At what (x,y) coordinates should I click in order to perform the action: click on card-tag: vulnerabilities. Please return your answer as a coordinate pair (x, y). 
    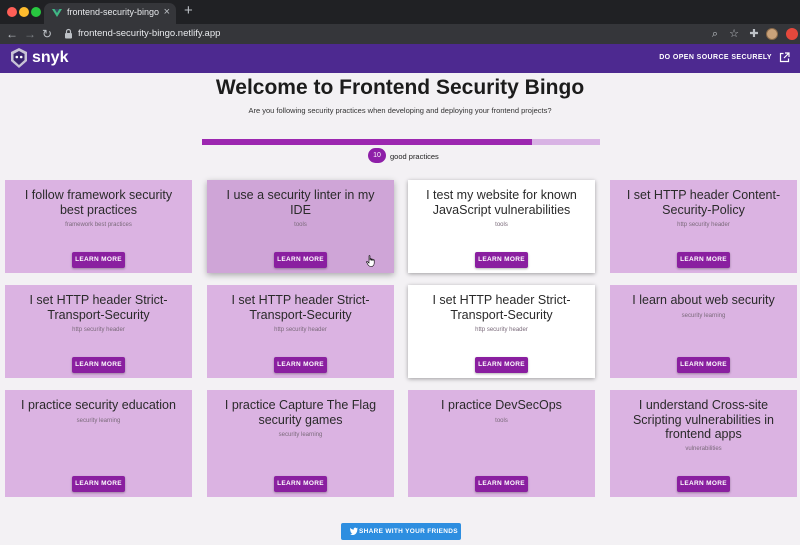
    Looking at the image, I should click on (703, 449).